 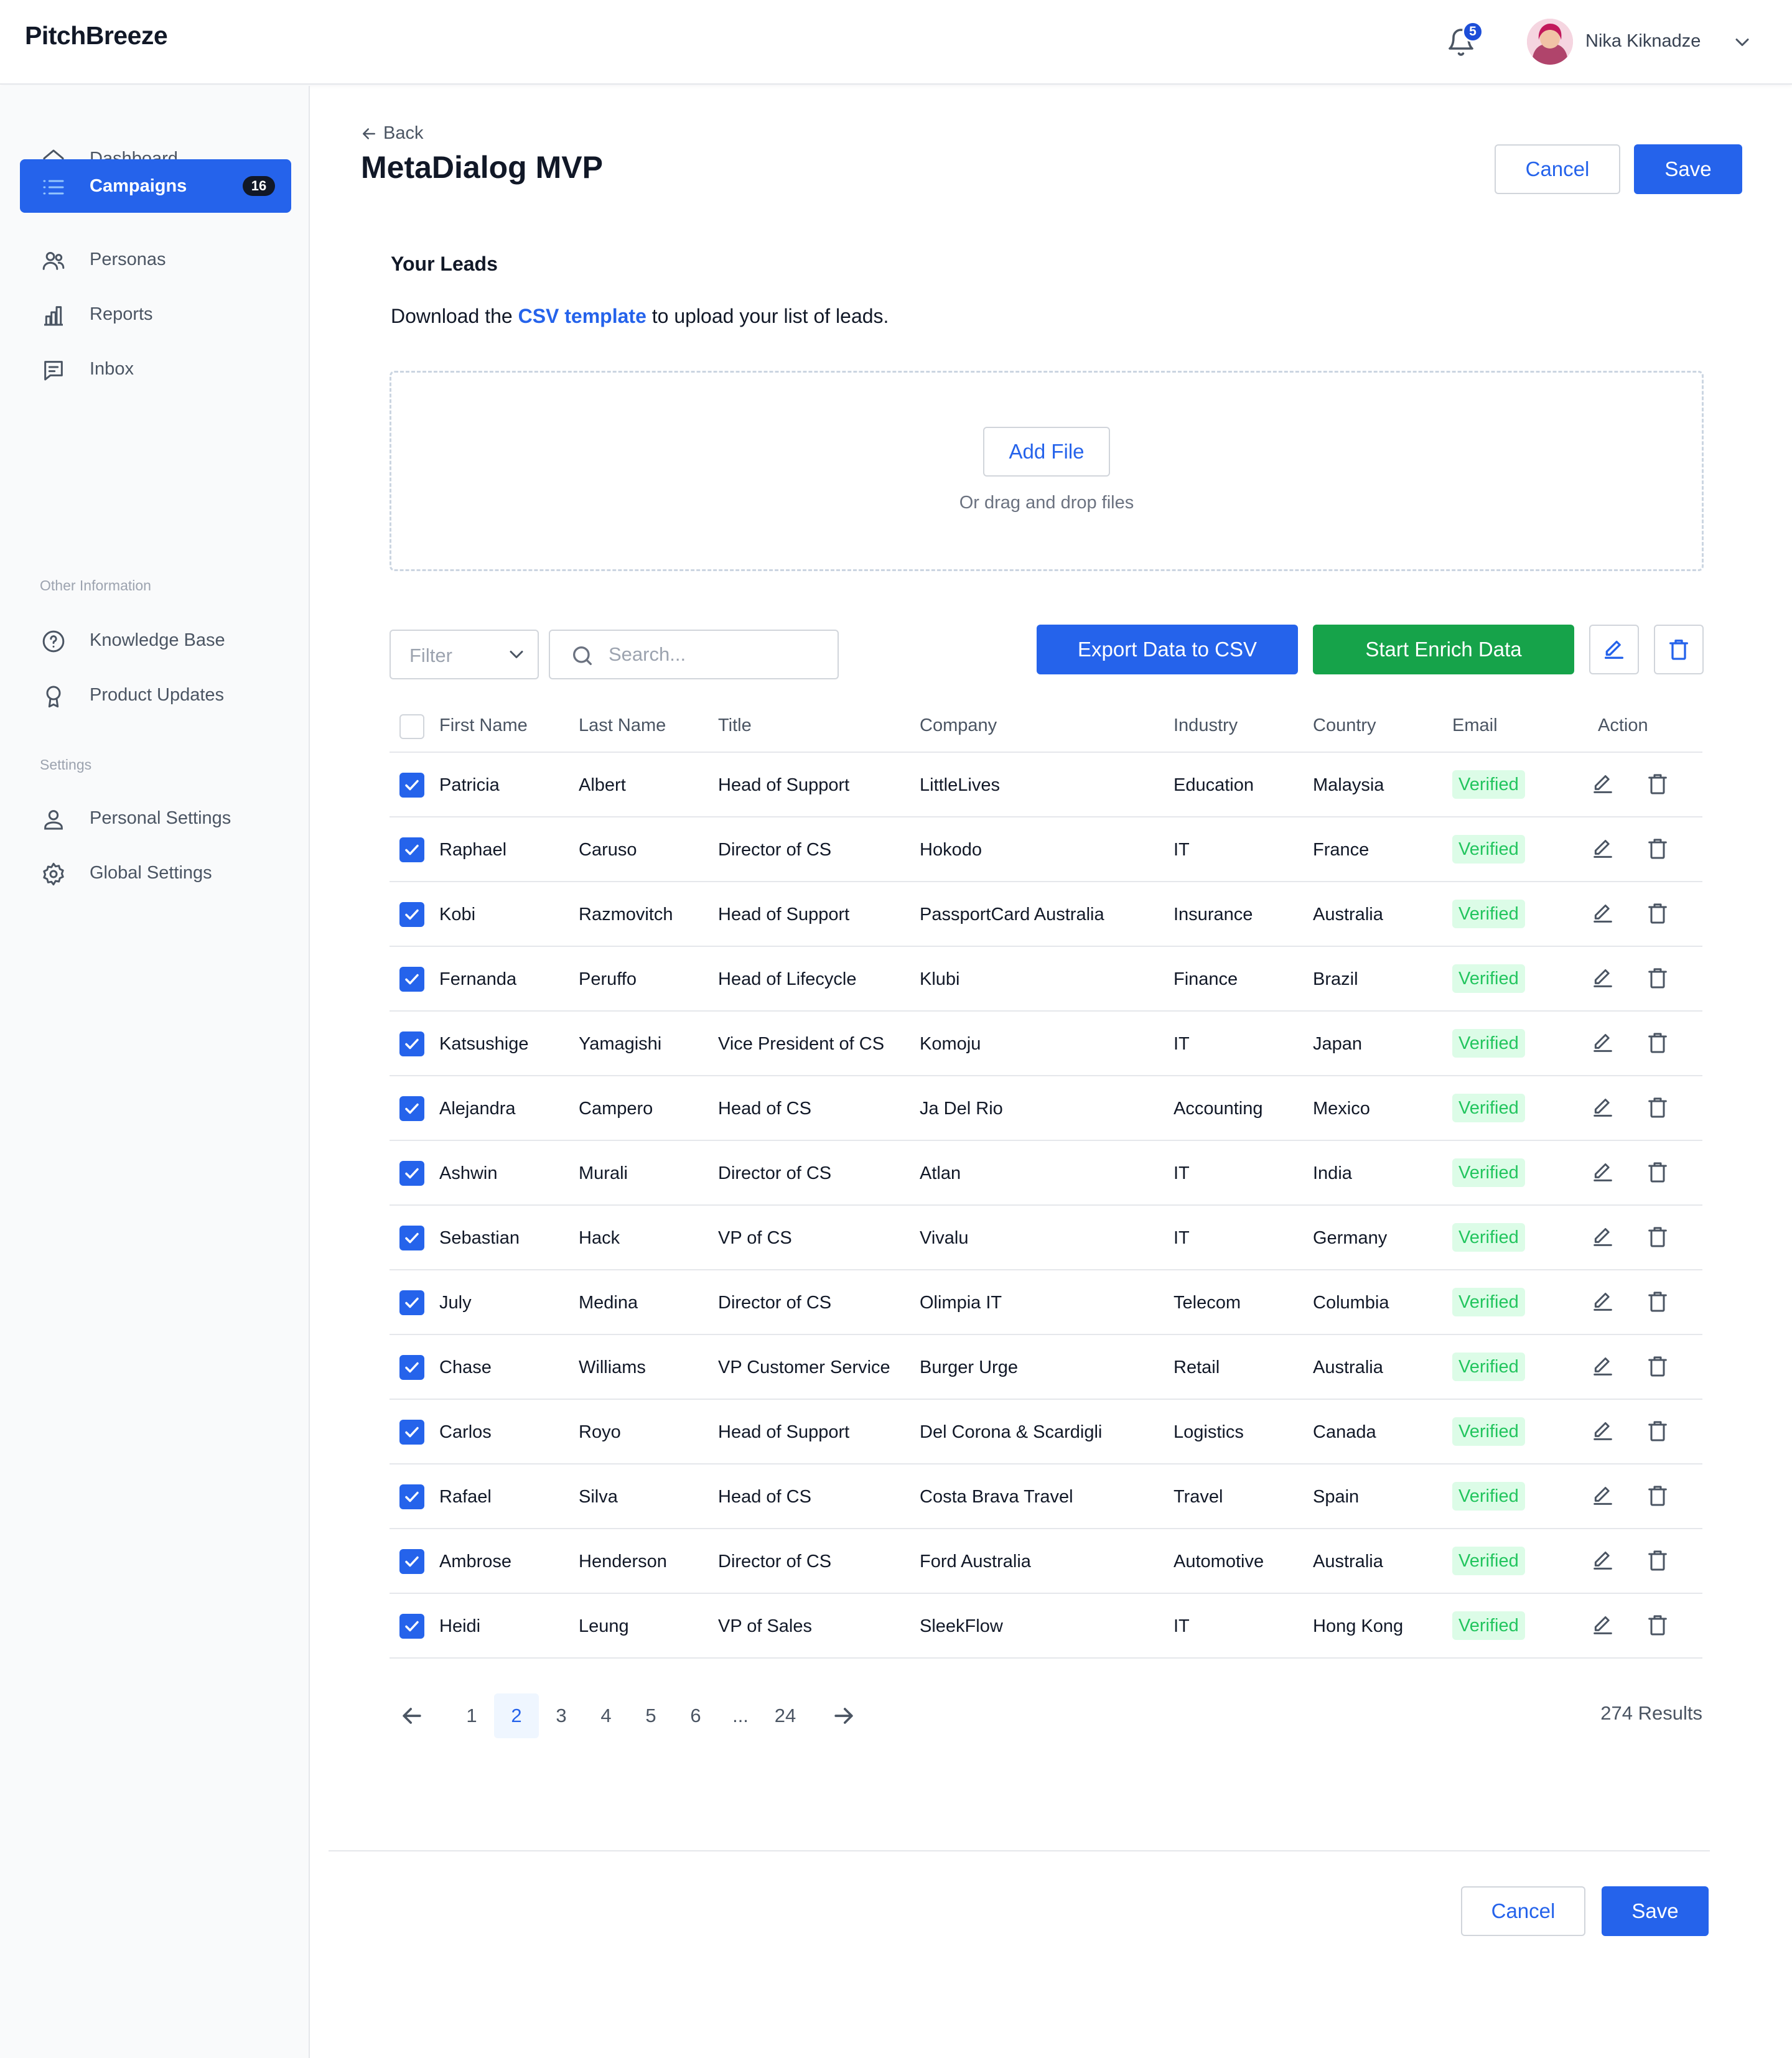 What do you see at coordinates (156, 369) in the screenshot?
I see `sidebar-item-inbox: Inbox` at bounding box center [156, 369].